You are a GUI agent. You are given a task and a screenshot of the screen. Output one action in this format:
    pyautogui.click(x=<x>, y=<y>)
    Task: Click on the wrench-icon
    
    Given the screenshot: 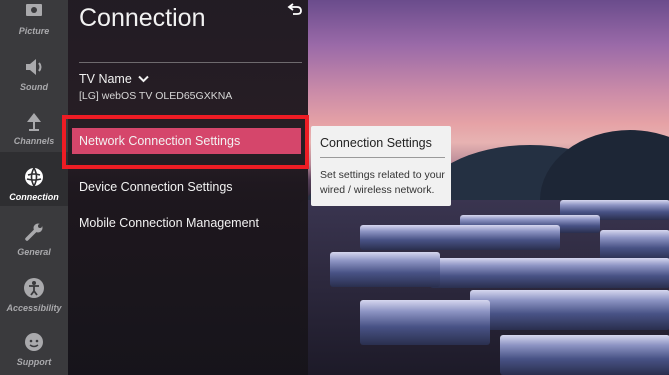 What is the action you would take?
    pyautogui.click(x=34, y=232)
    